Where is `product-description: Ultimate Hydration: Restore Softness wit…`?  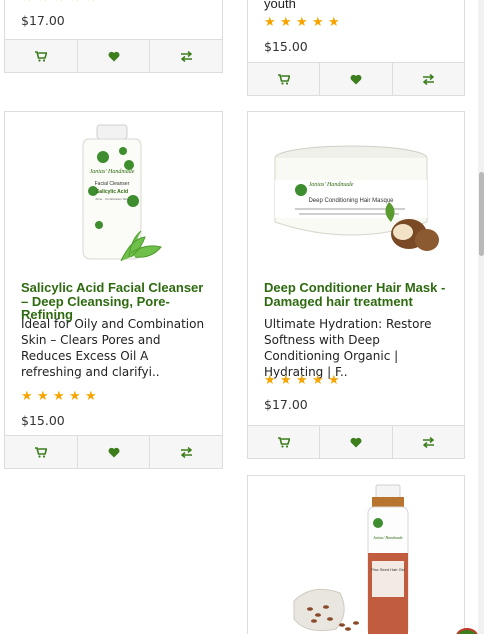 product-description: Ultimate Hydration: Restore Softness wit… is located at coordinates (348, 348).